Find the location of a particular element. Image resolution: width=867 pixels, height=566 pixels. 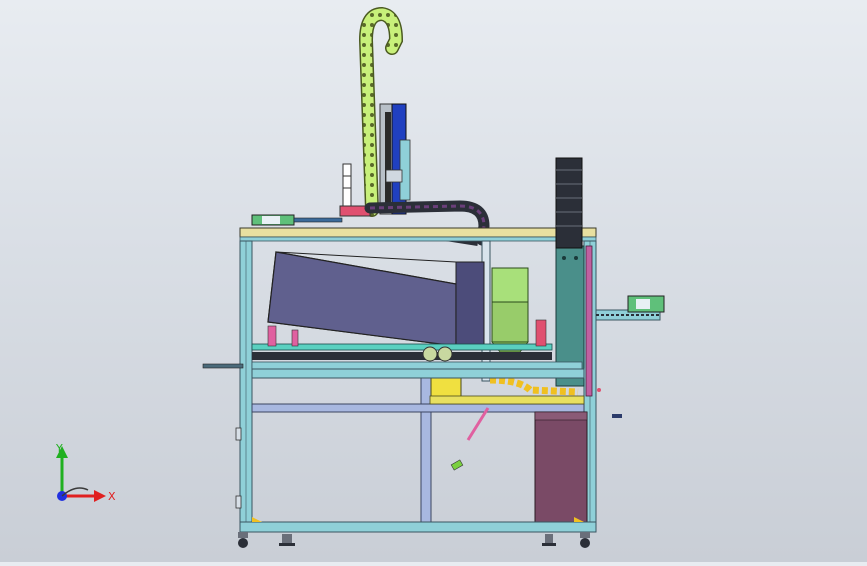

collection-bin is located at coordinates (561, 469).